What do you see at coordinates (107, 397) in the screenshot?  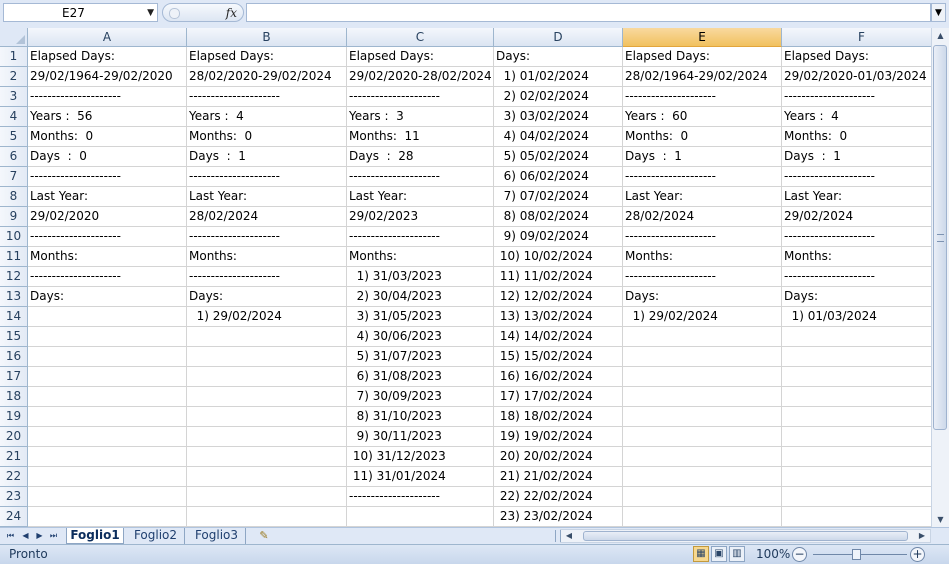 I see `cell-a18` at bounding box center [107, 397].